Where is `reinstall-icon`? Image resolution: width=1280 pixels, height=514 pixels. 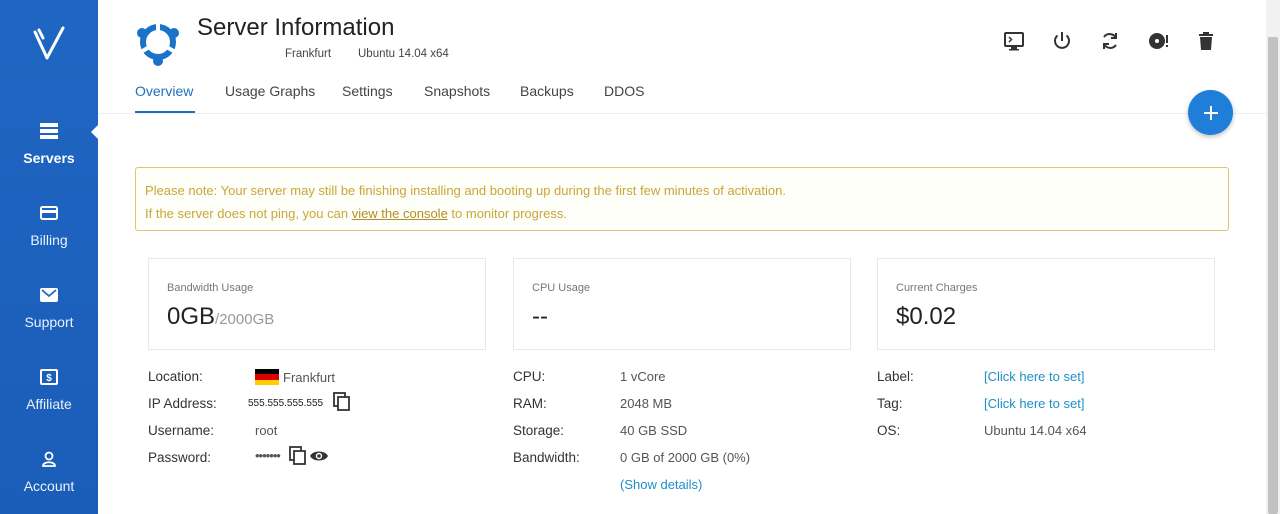 reinstall-icon is located at coordinates (1158, 41).